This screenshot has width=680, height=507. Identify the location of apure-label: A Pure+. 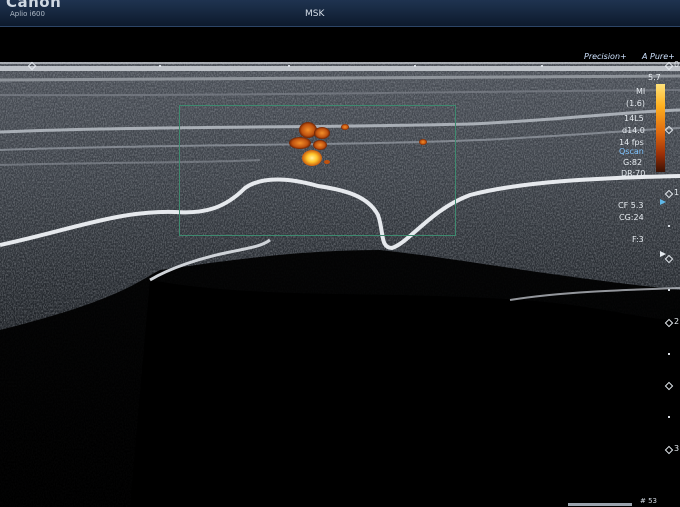
(658, 56).